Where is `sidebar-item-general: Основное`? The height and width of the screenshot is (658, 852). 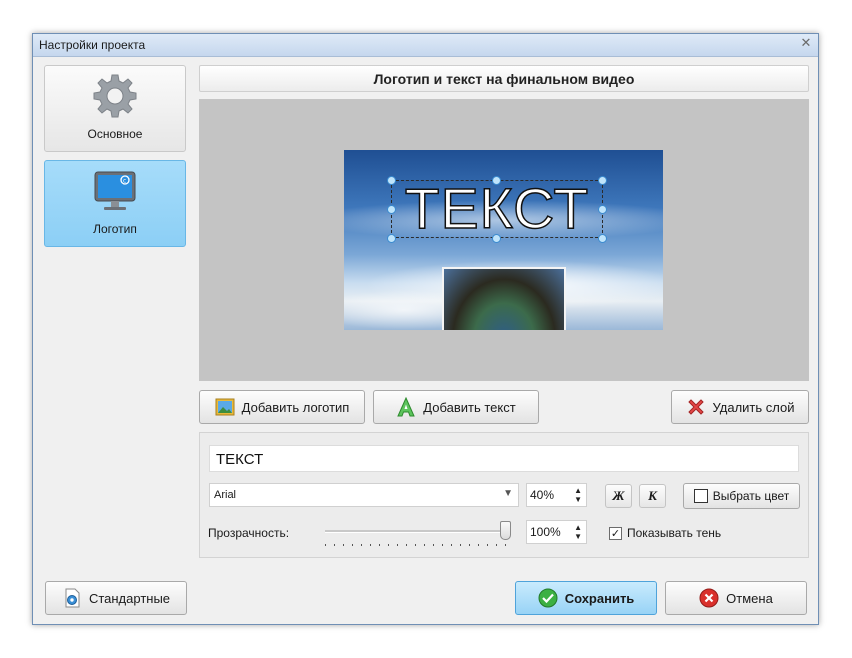 sidebar-item-general: Основное is located at coordinates (115, 108).